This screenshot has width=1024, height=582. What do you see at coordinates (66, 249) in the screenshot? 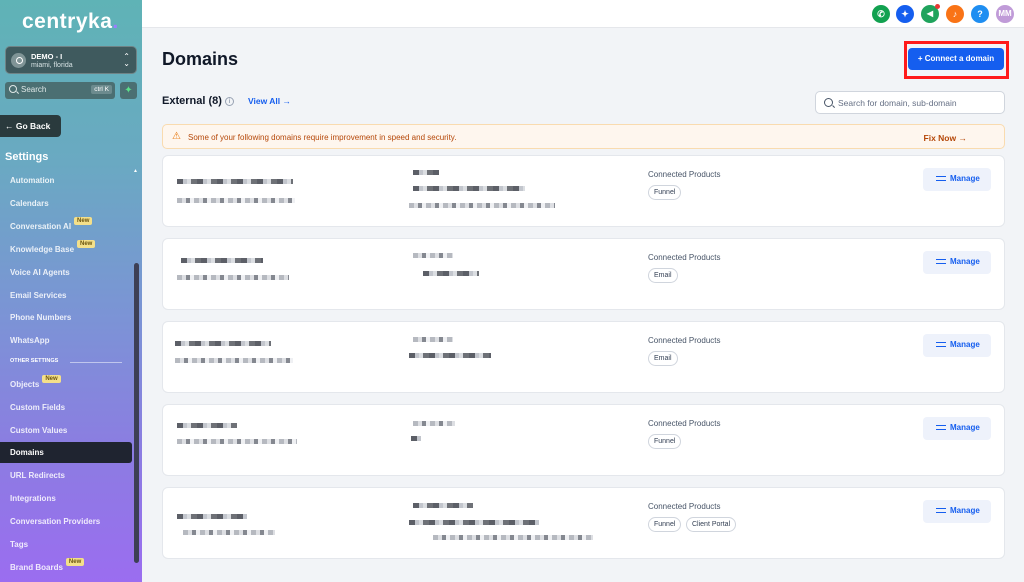
I see `sidebar-item-knowledge-base: Knowledge BaseNew` at bounding box center [66, 249].